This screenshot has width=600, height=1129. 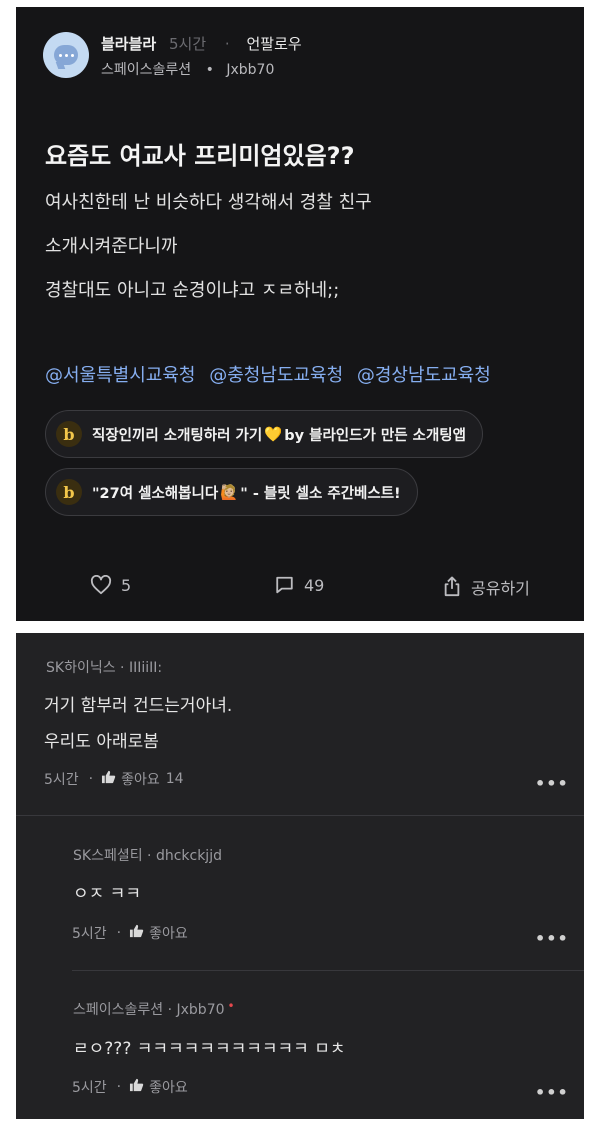 I want to click on comment-count: 49, so click(x=314, y=585).